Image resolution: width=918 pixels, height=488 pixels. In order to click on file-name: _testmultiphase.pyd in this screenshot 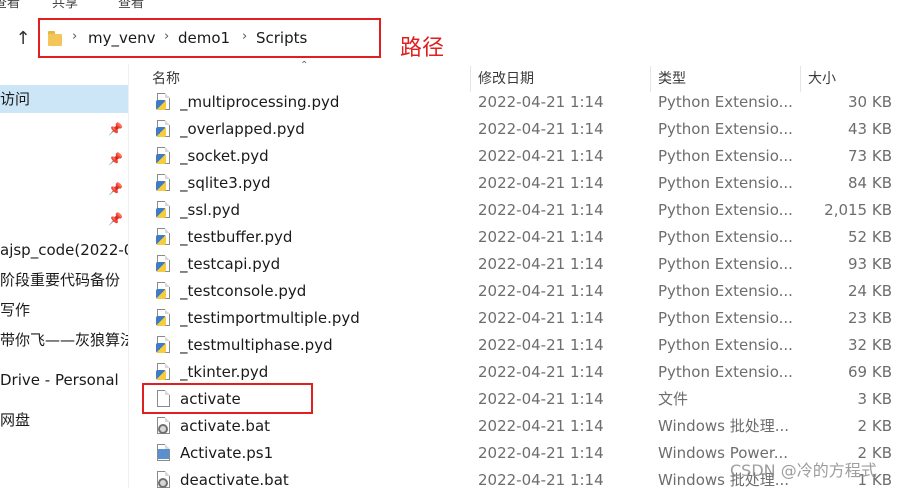, I will do `click(256, 345)`.